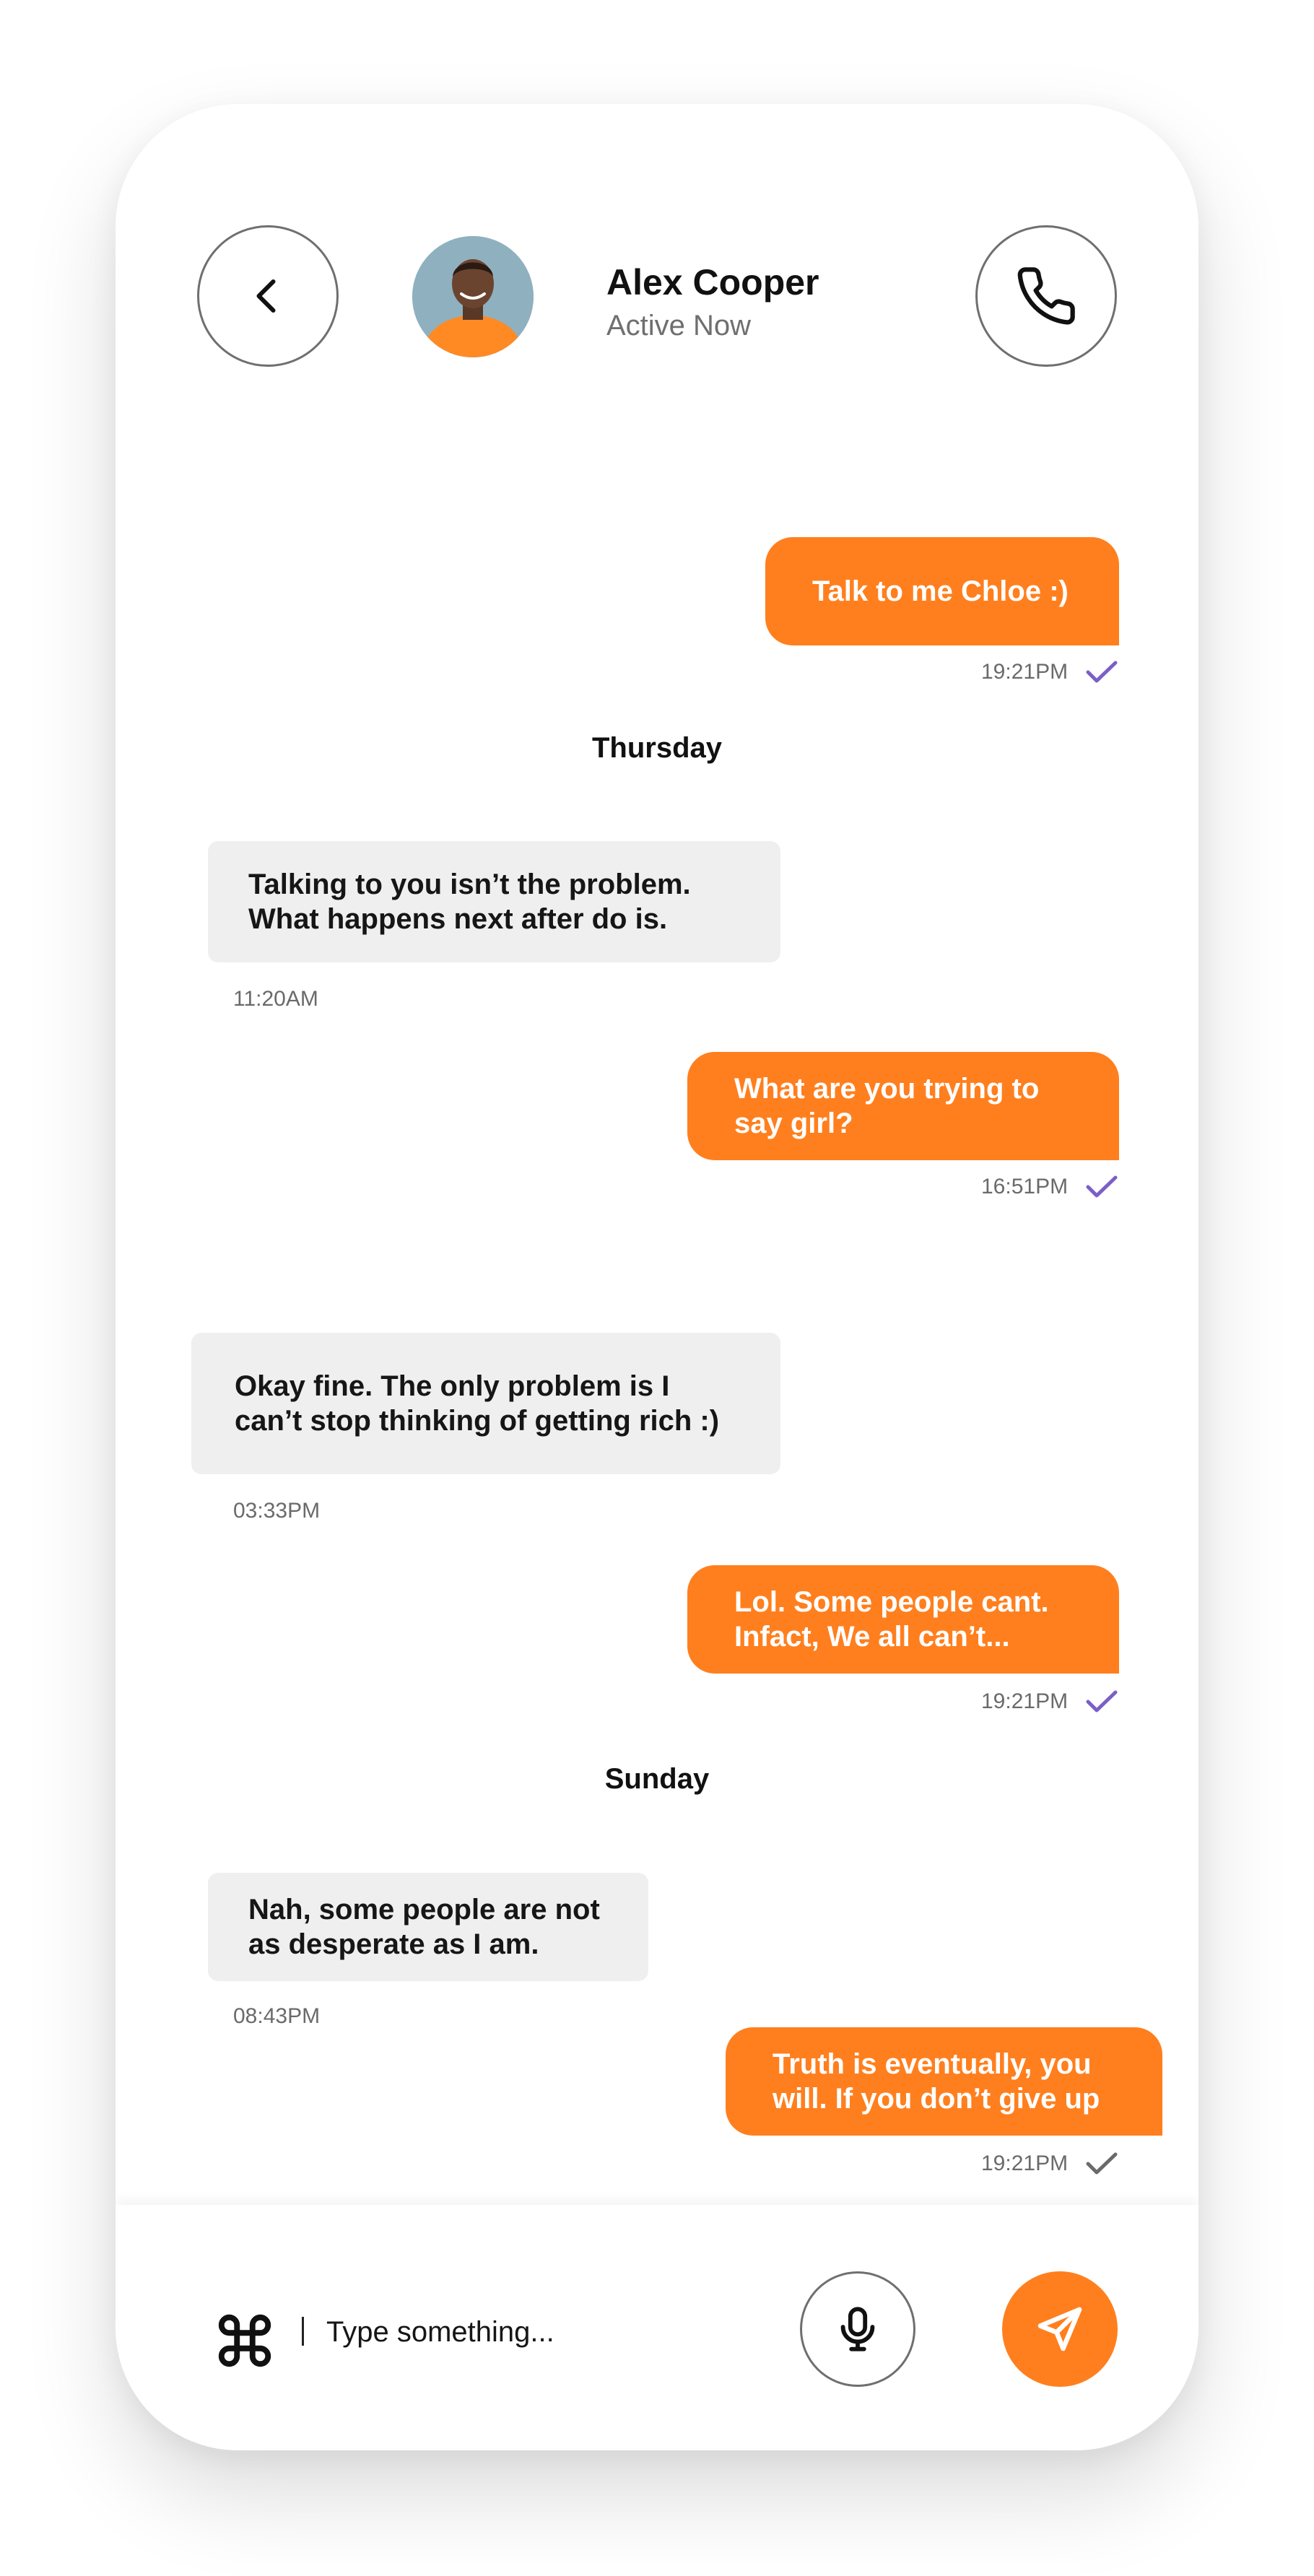 Image resolution: width=1314 pixels, height=2576 pixels. I want to click on phone-icon, so click(1046, 296).